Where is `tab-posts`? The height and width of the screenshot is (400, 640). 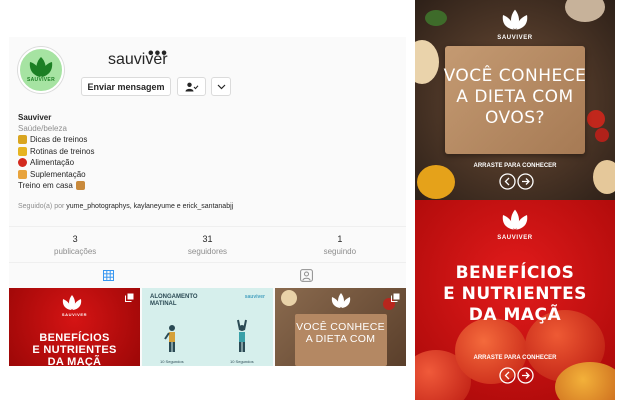
tab-posts is located at coordinates (108, 275).